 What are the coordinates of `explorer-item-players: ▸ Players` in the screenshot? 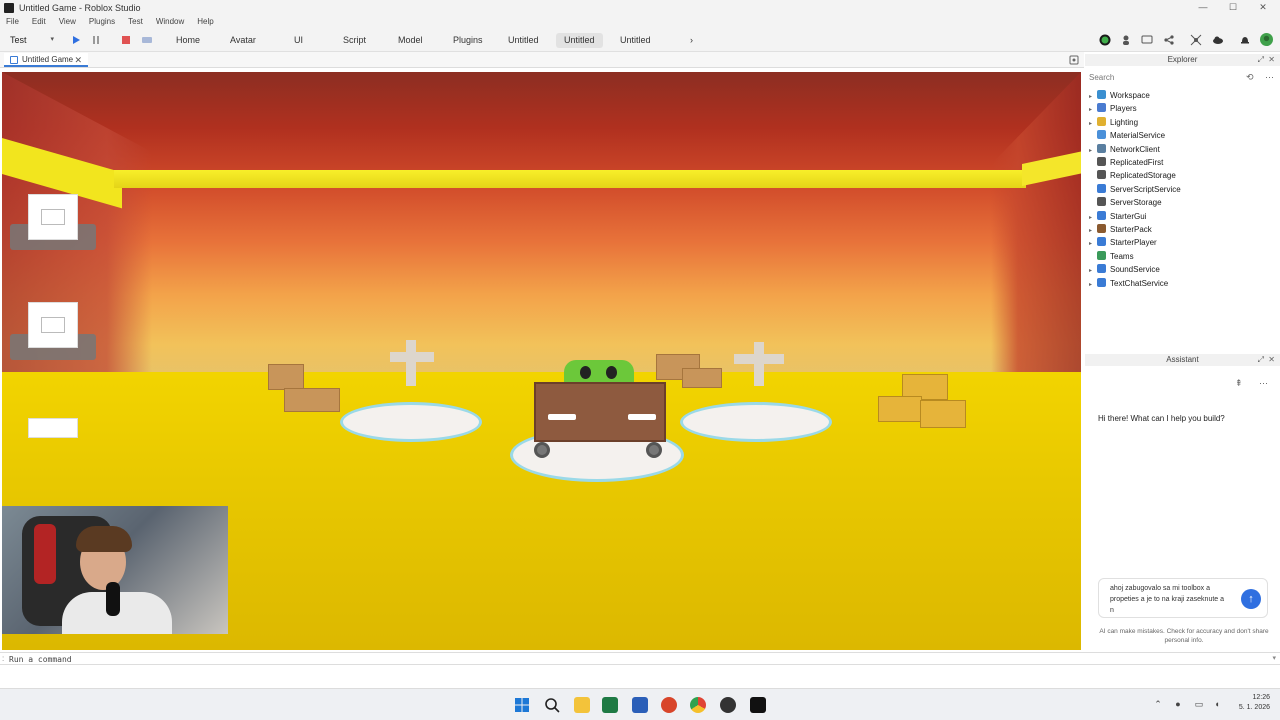 It's located at (1113, 108).